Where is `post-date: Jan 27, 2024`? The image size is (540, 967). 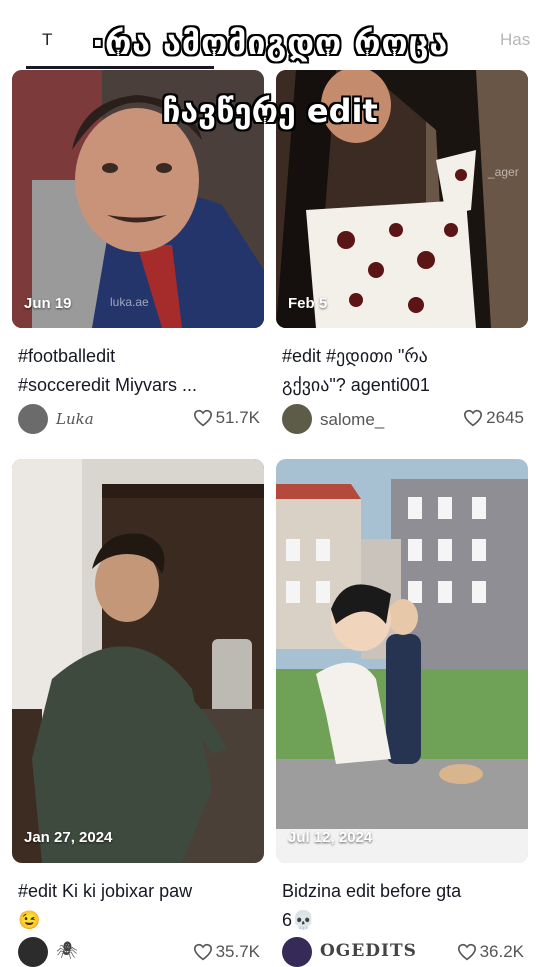
post-date: Jan 27, 2024 is located at coordinates (68, 837).